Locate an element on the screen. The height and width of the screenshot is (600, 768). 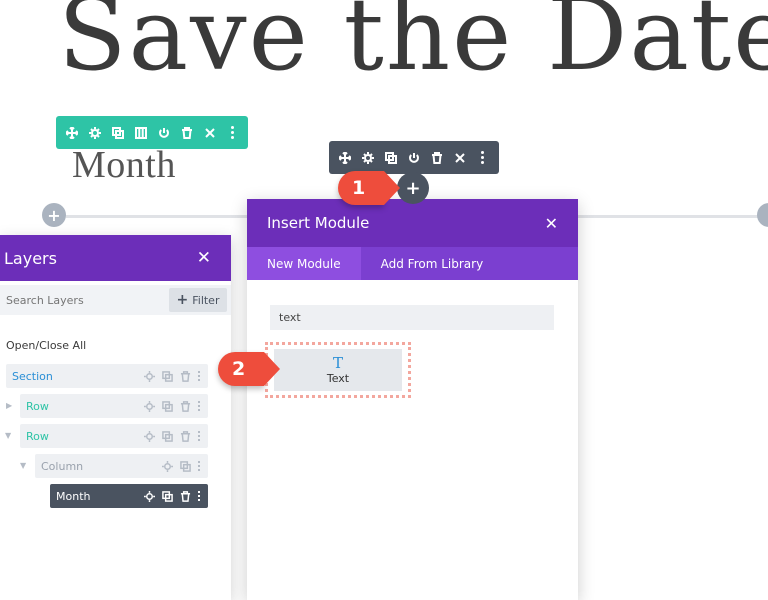
layer-item-month: Month is located at coordinates (129, 496).